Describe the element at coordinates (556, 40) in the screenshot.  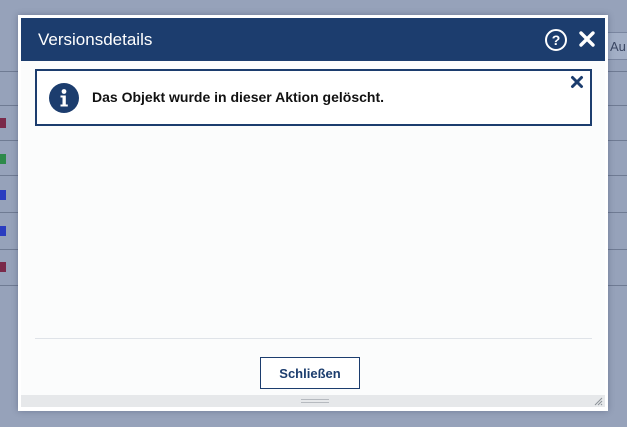
I see `help-icon: ?` at that location.